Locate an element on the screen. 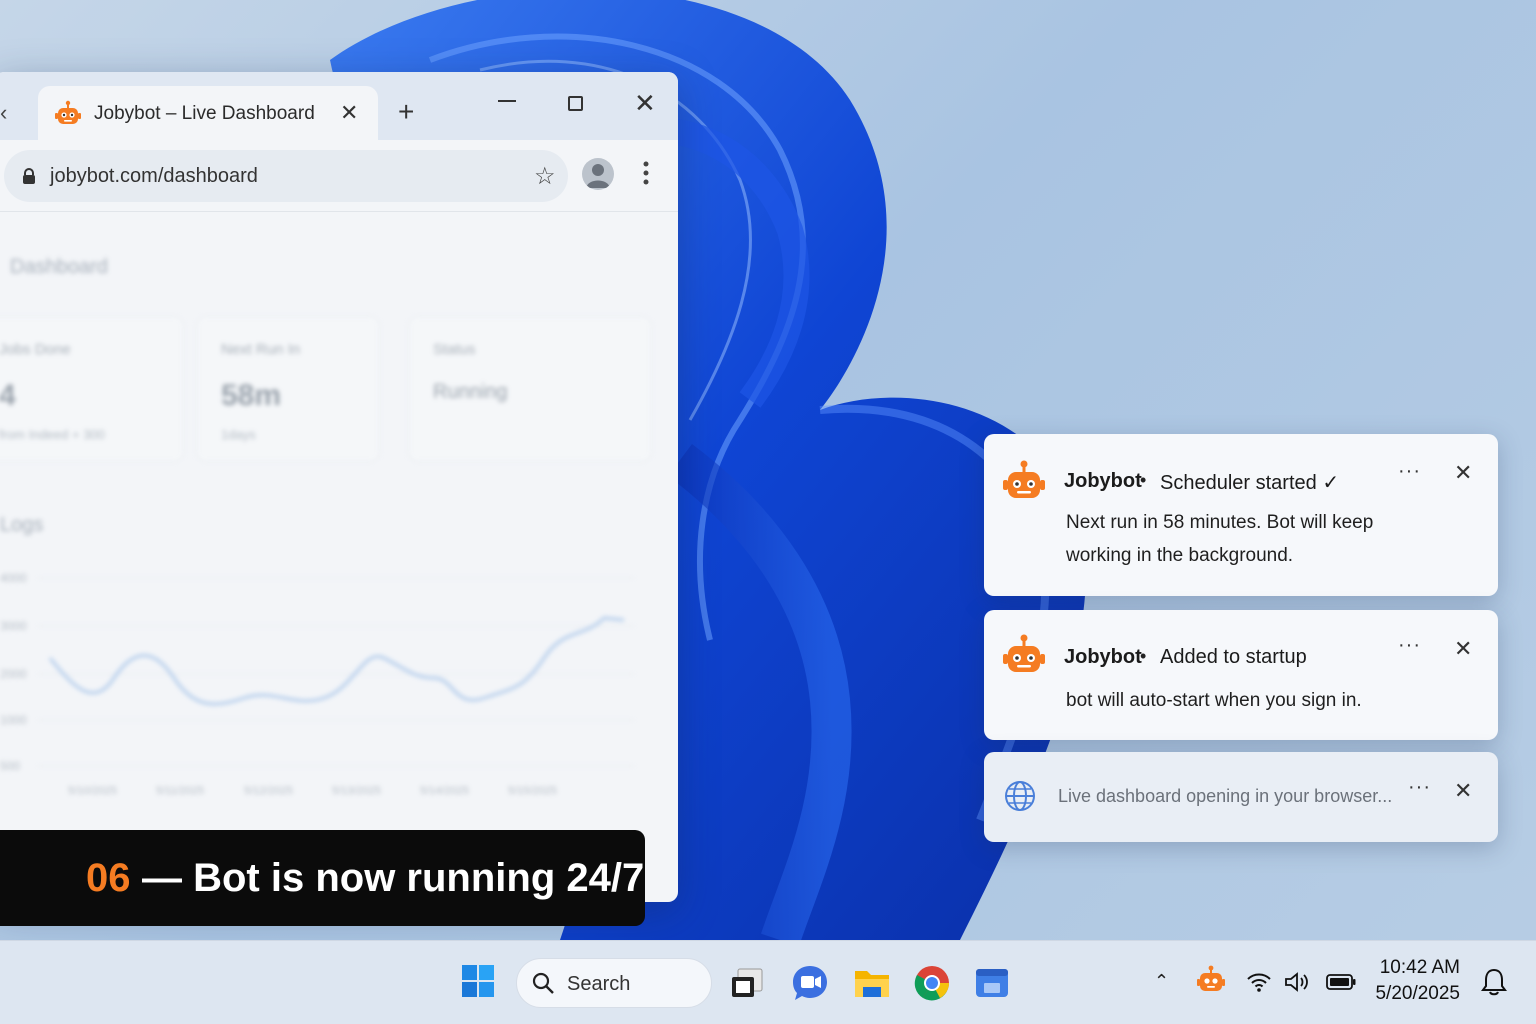 The width and height of the screenshot is (1536, 1024). notification-bell-icon is located at coordinates (1494, 982).